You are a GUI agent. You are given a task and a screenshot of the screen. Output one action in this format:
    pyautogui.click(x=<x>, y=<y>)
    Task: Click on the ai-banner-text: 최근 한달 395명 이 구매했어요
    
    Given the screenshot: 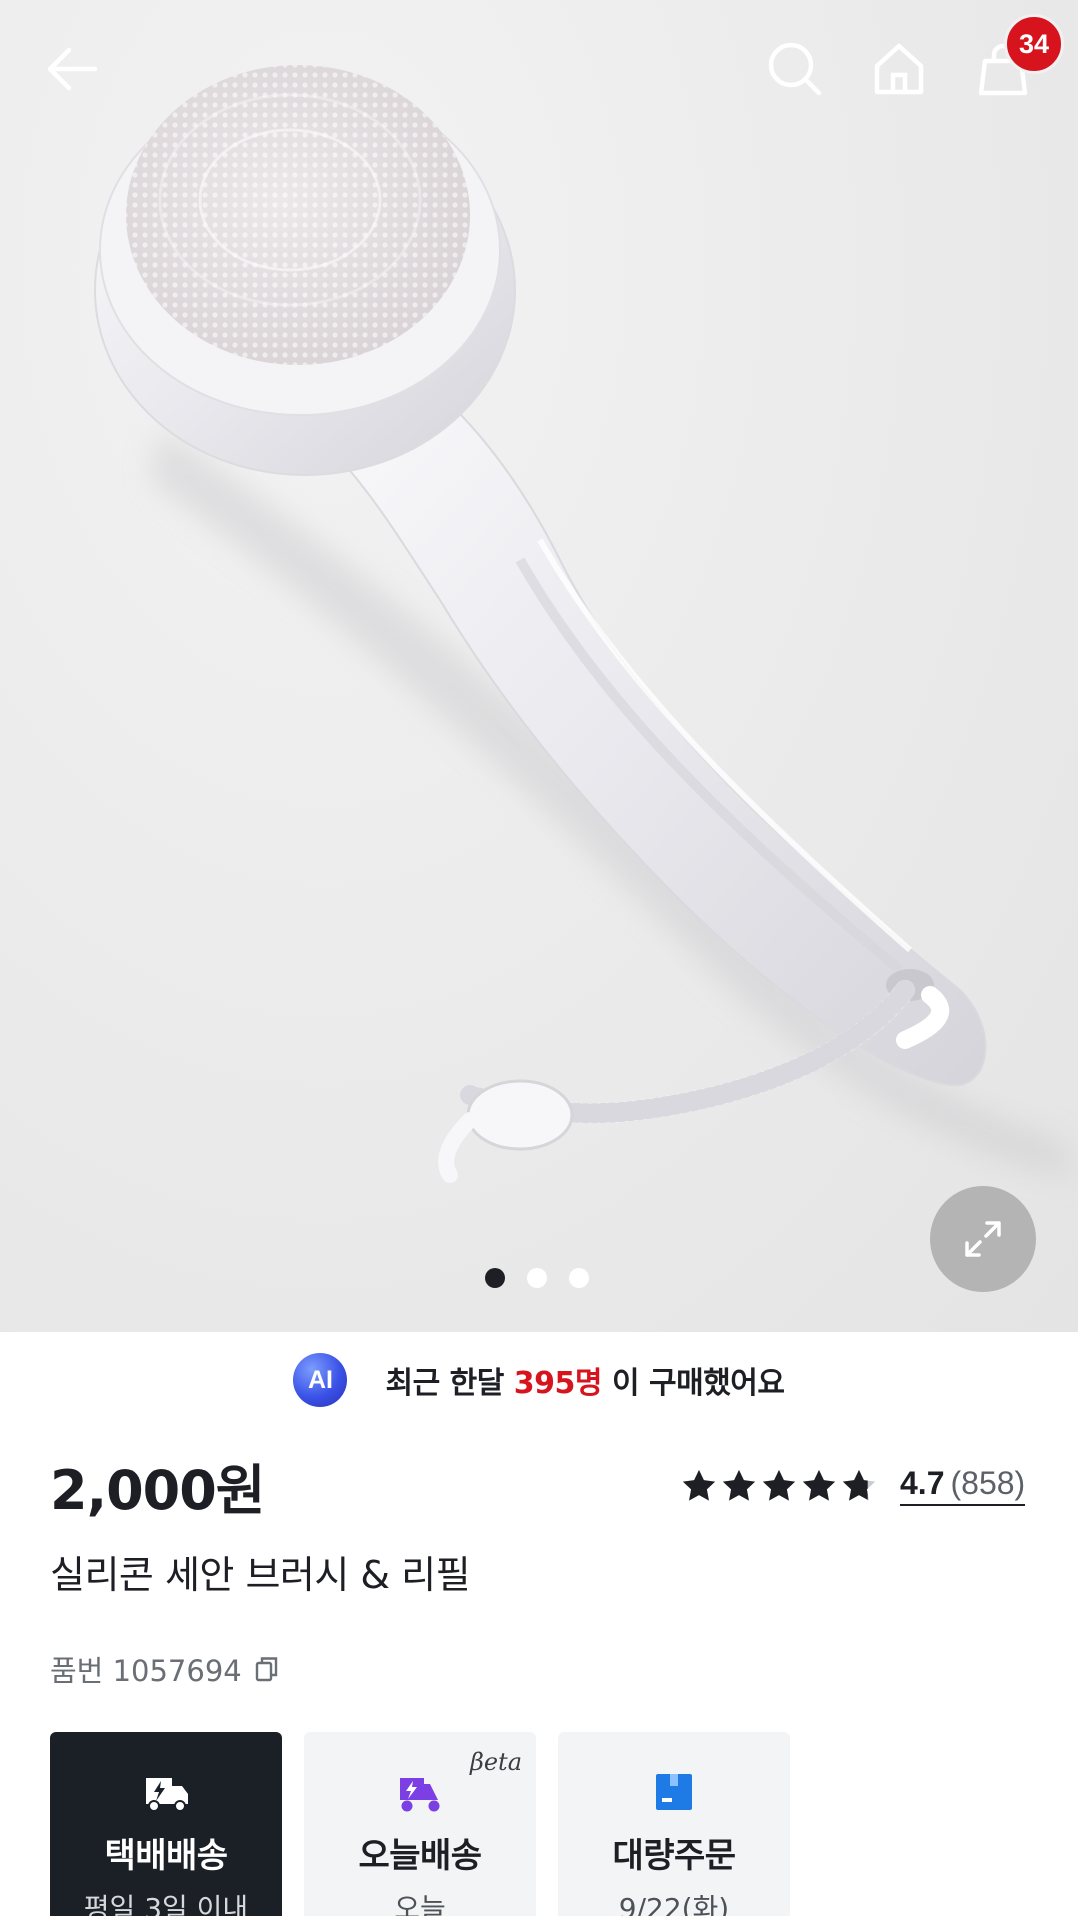 What is the action you would take?
    pyautogui.click(x=585, y=1383)
    